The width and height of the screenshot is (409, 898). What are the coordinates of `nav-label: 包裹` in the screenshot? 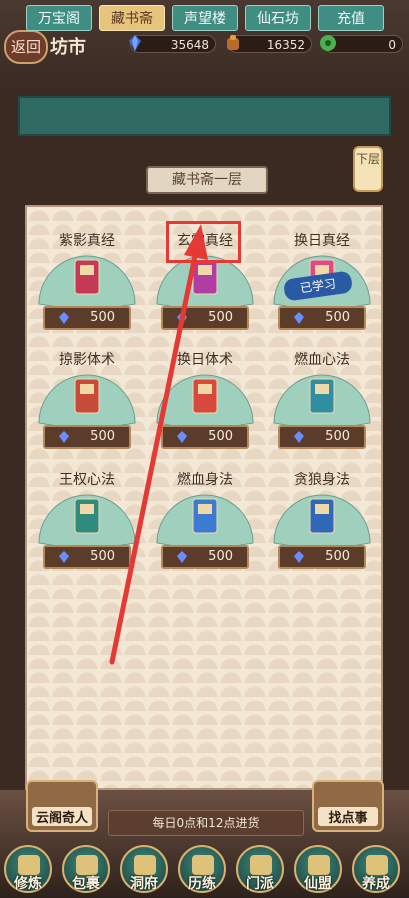 It's located at (86, 884).